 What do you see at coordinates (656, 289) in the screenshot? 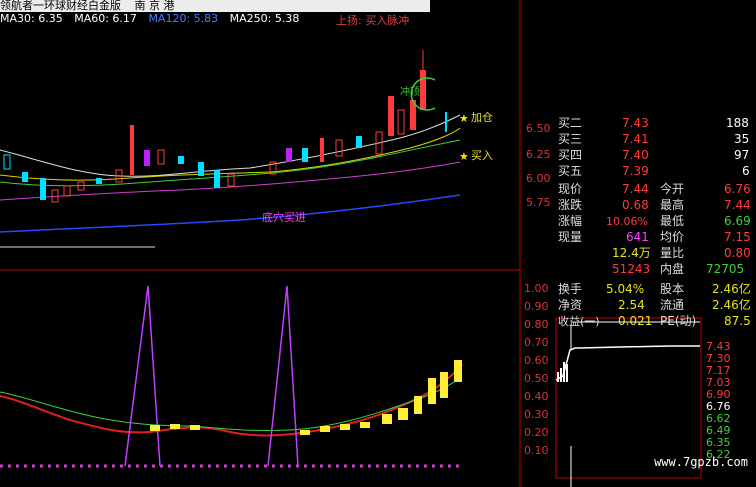
I see `quote-row: 换手 5.04% 股本 2.46亿` at bounding box center [656, 289].